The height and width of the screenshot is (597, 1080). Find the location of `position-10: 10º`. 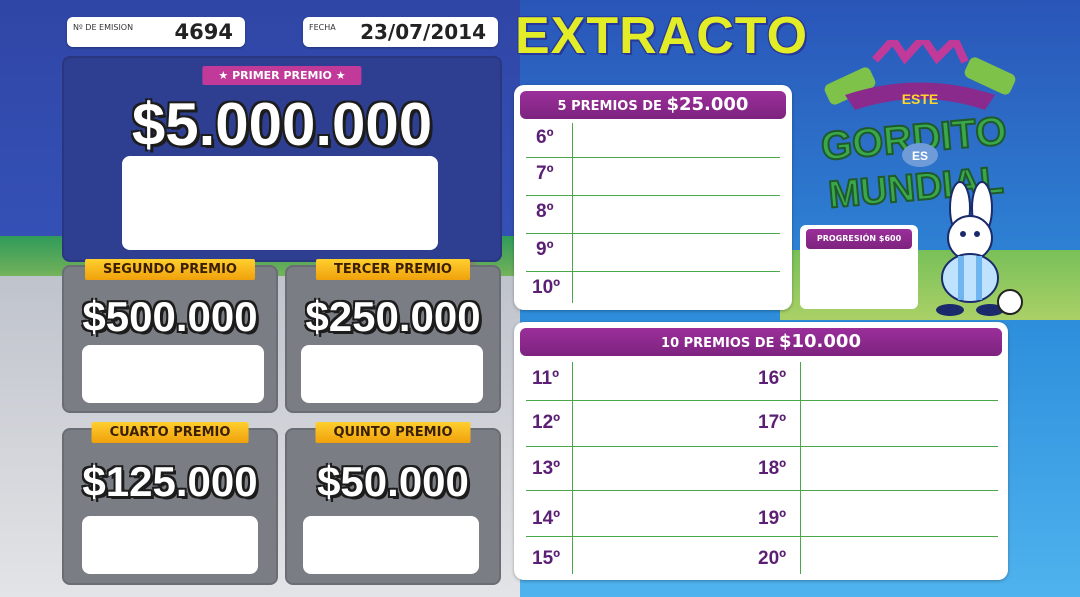

position-10: 10º is located at coordinates (546, 287).